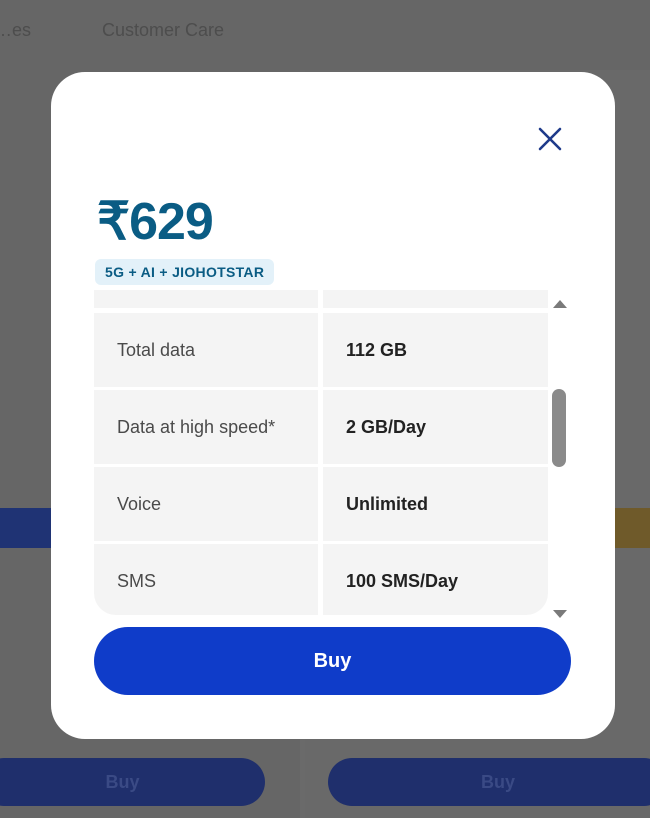  Describe the element at coordinates (560, 304) in the screenshot. I see `triangle-up-icon` at that location.